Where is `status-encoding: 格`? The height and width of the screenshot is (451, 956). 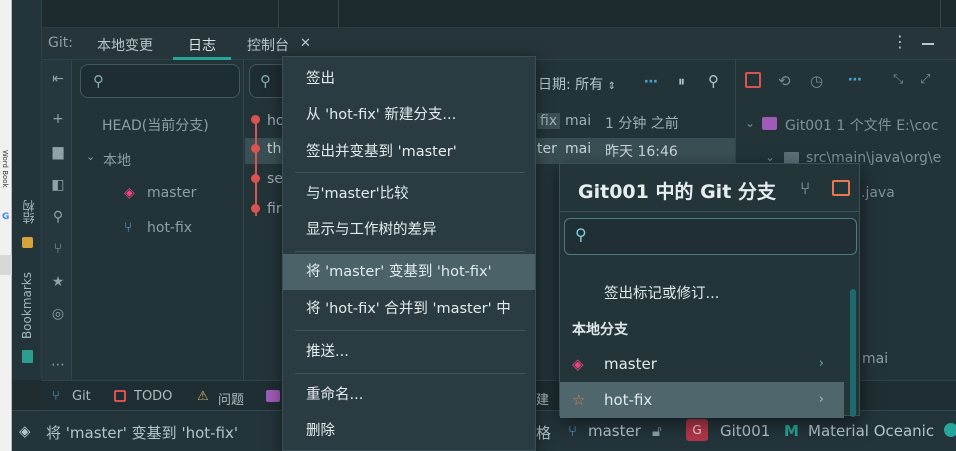 status-encoding: 格 is located at coordinates (543, 432).